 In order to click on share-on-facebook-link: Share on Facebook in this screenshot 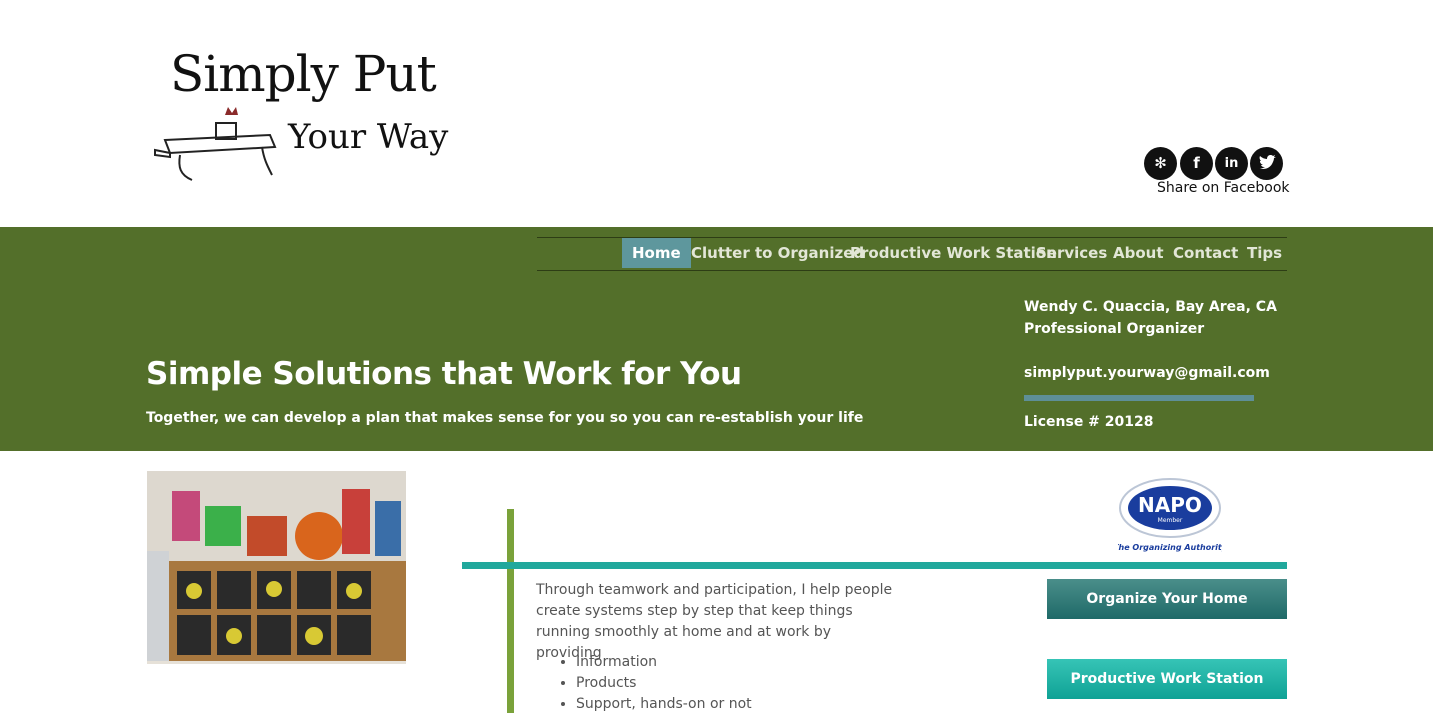, I will do `click(1223, 188)`.